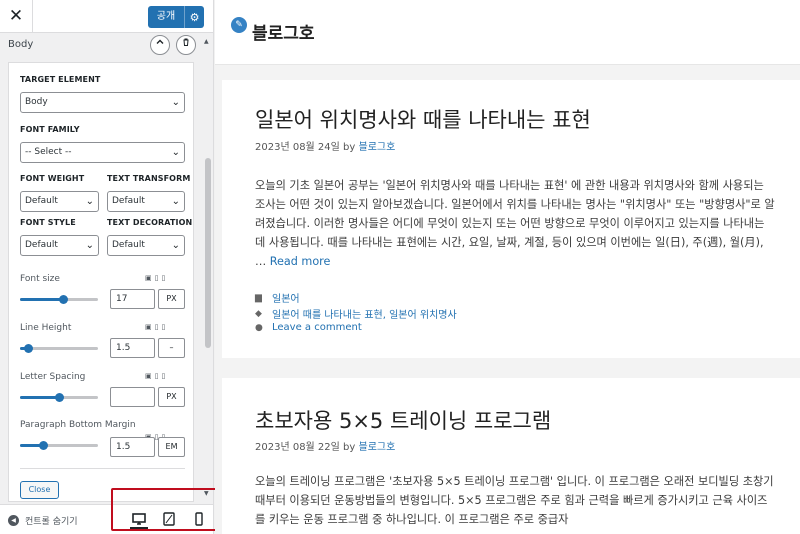 The width and height of the screenshot is (800, 534). What do you see at coordinates (169, 509) in the screenshot?
I see `device-preview-highlight-box` at bounding box center [169, 509].